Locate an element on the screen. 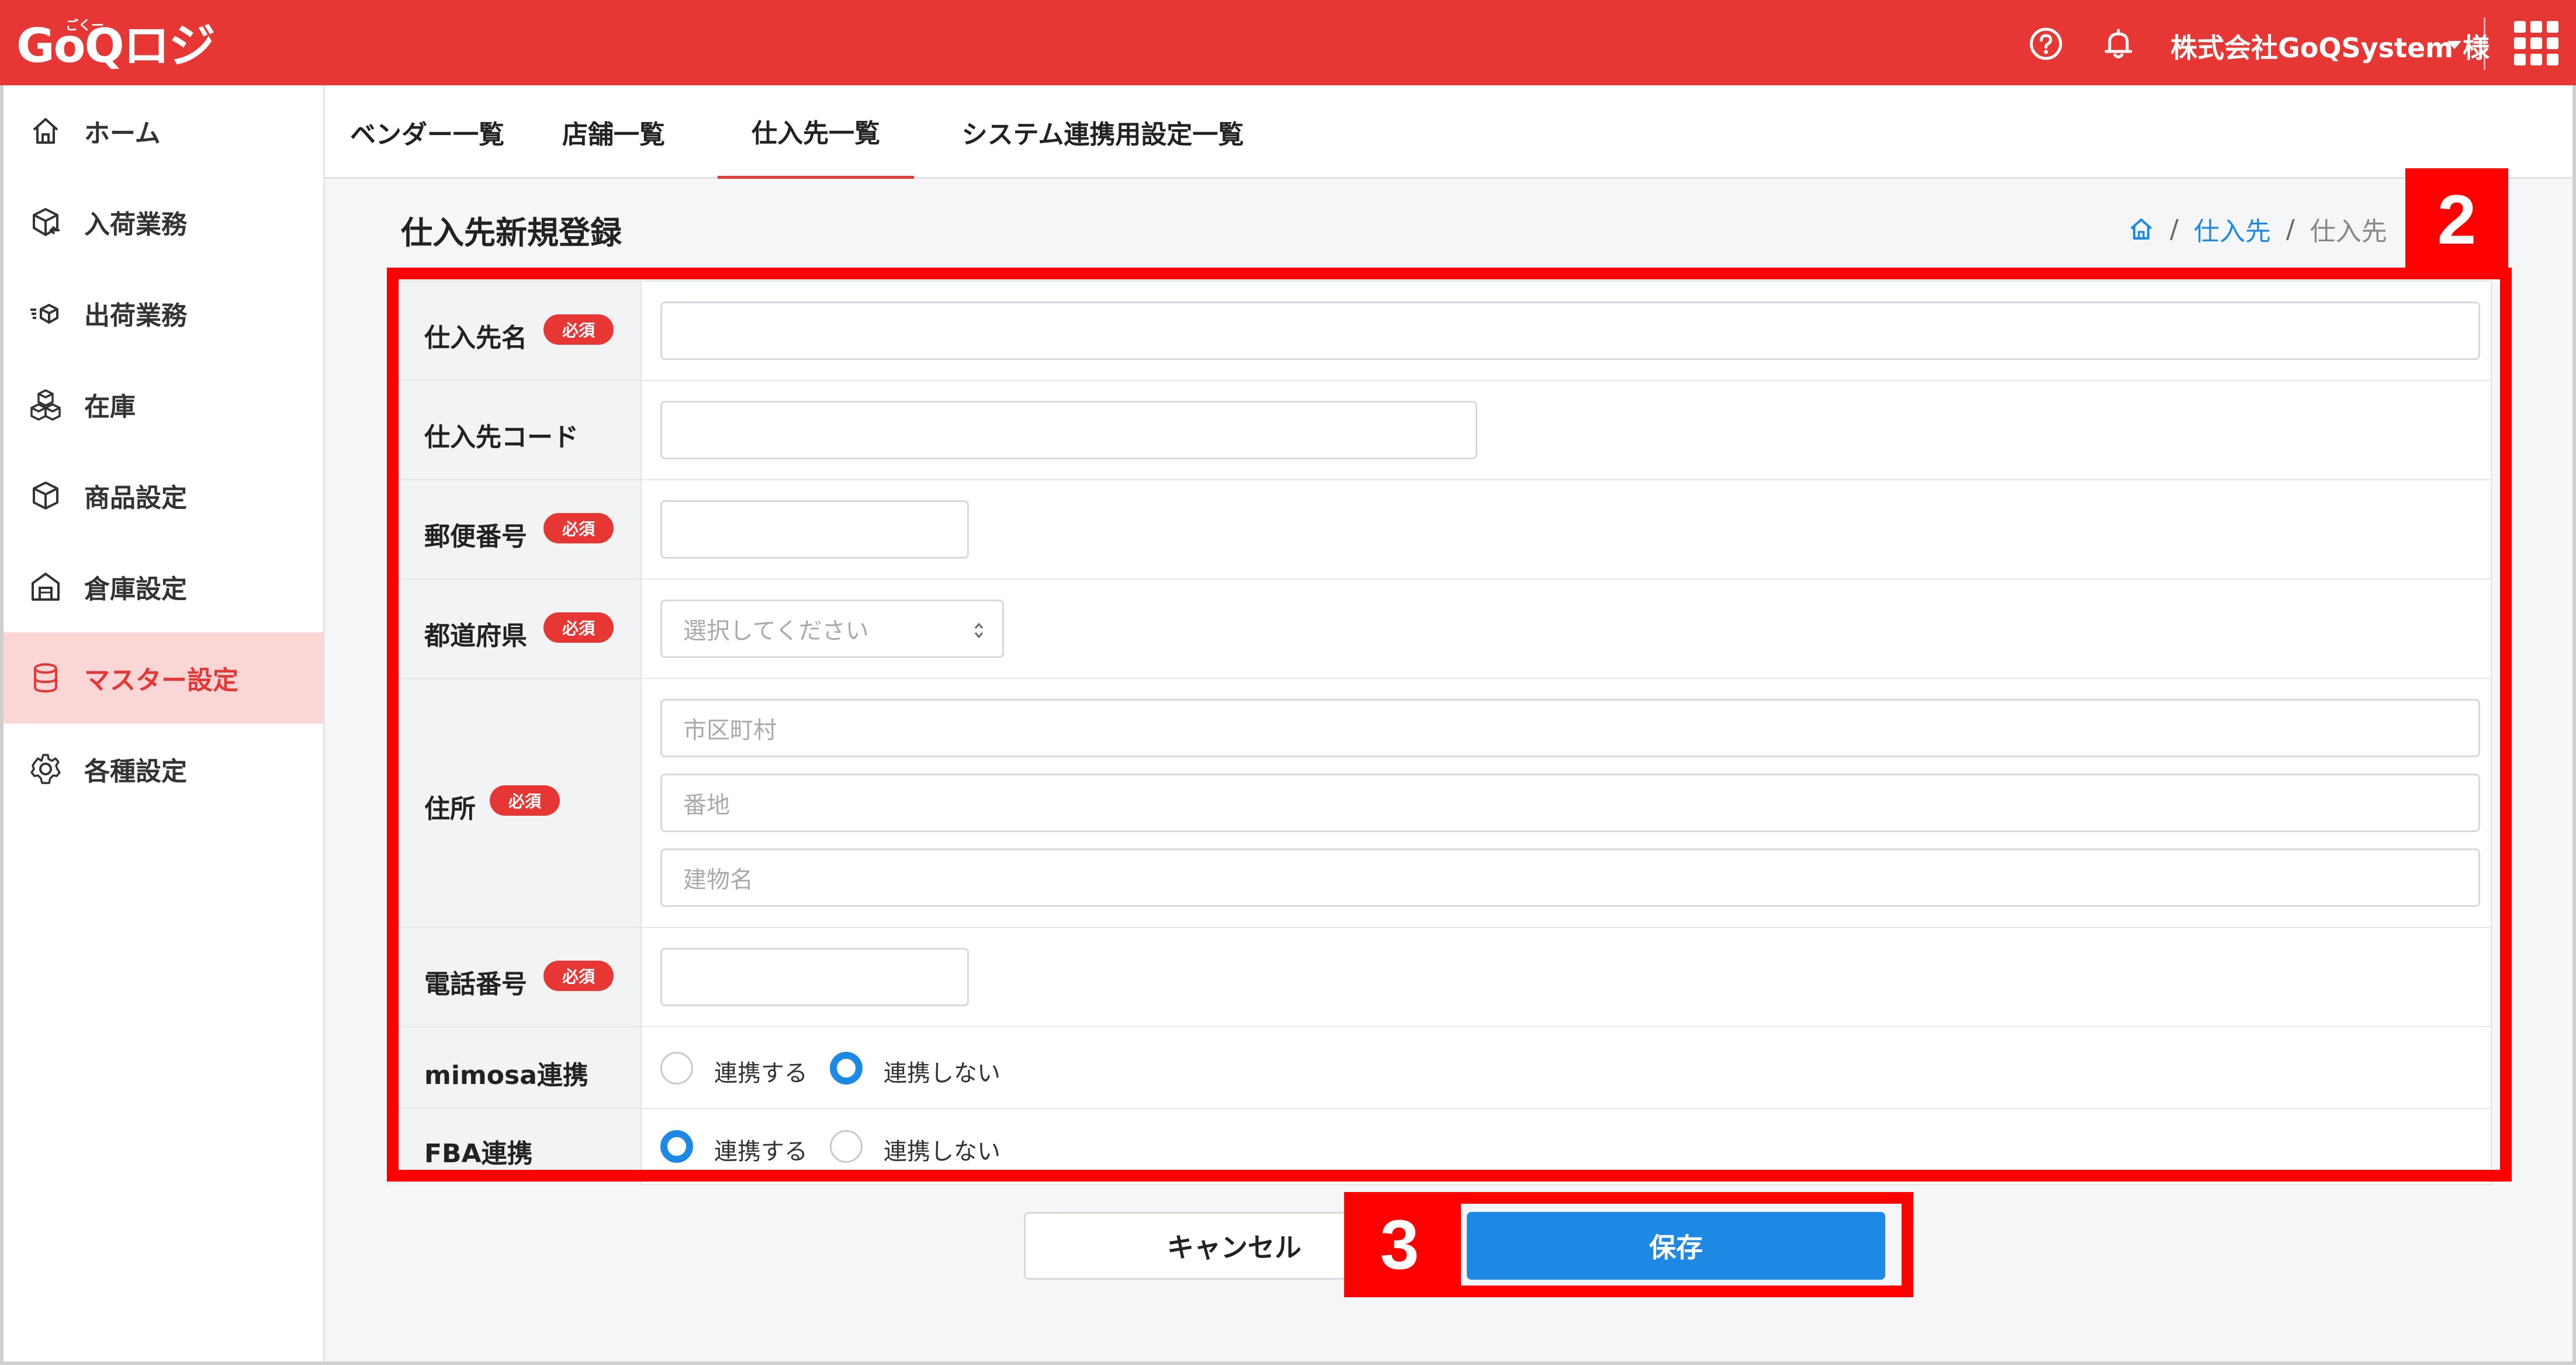  chevron-down-icon is located at coordinates (2454, 45).